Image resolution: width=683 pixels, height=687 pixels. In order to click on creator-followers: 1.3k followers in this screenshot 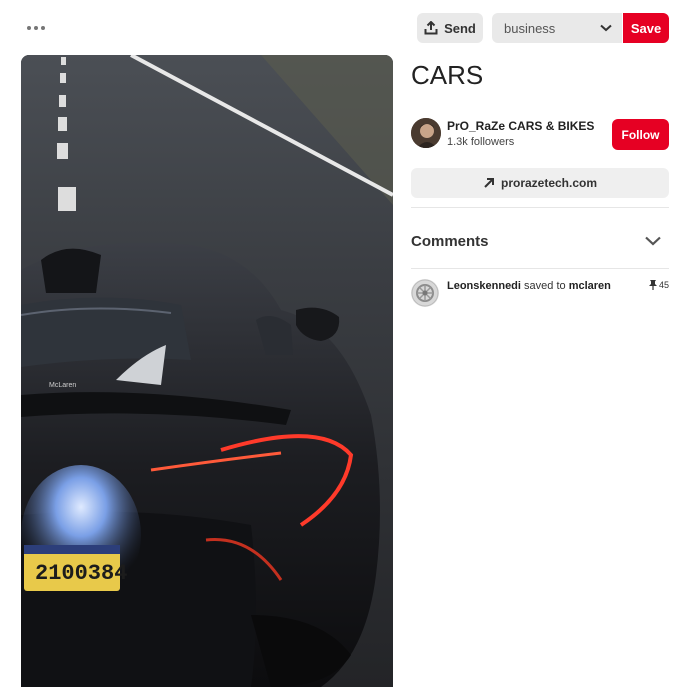, I will do `click(481, 141)`.